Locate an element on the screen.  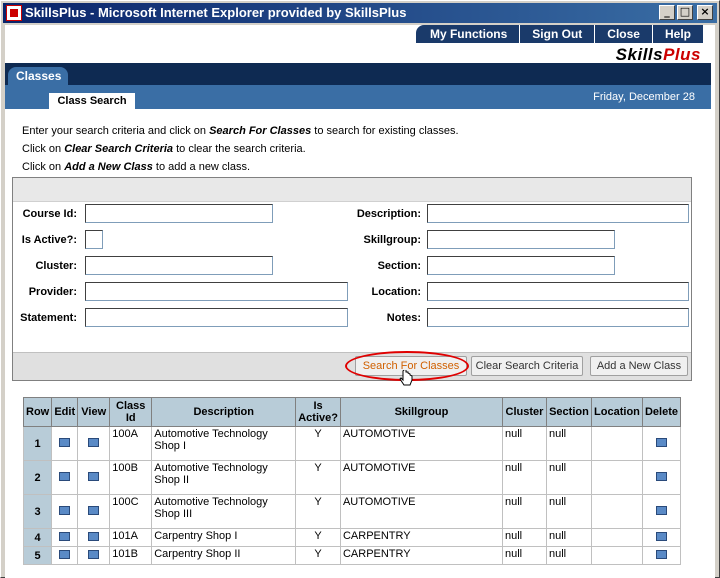
description-cell: Carpentry Shop I is located at coordinates (224, 537).